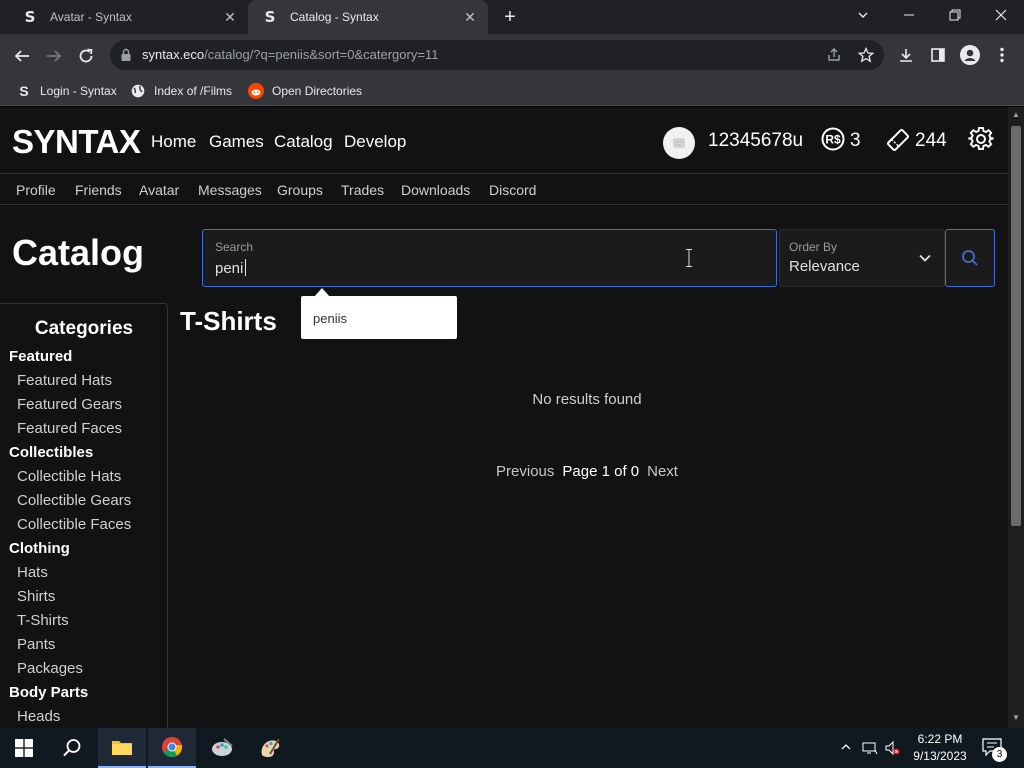 The width and height of the screenshot is (1024, 768). Describe the element at coordinates (512, 190) in the screenshot. I see `subnav-discord: Discord` at that location.